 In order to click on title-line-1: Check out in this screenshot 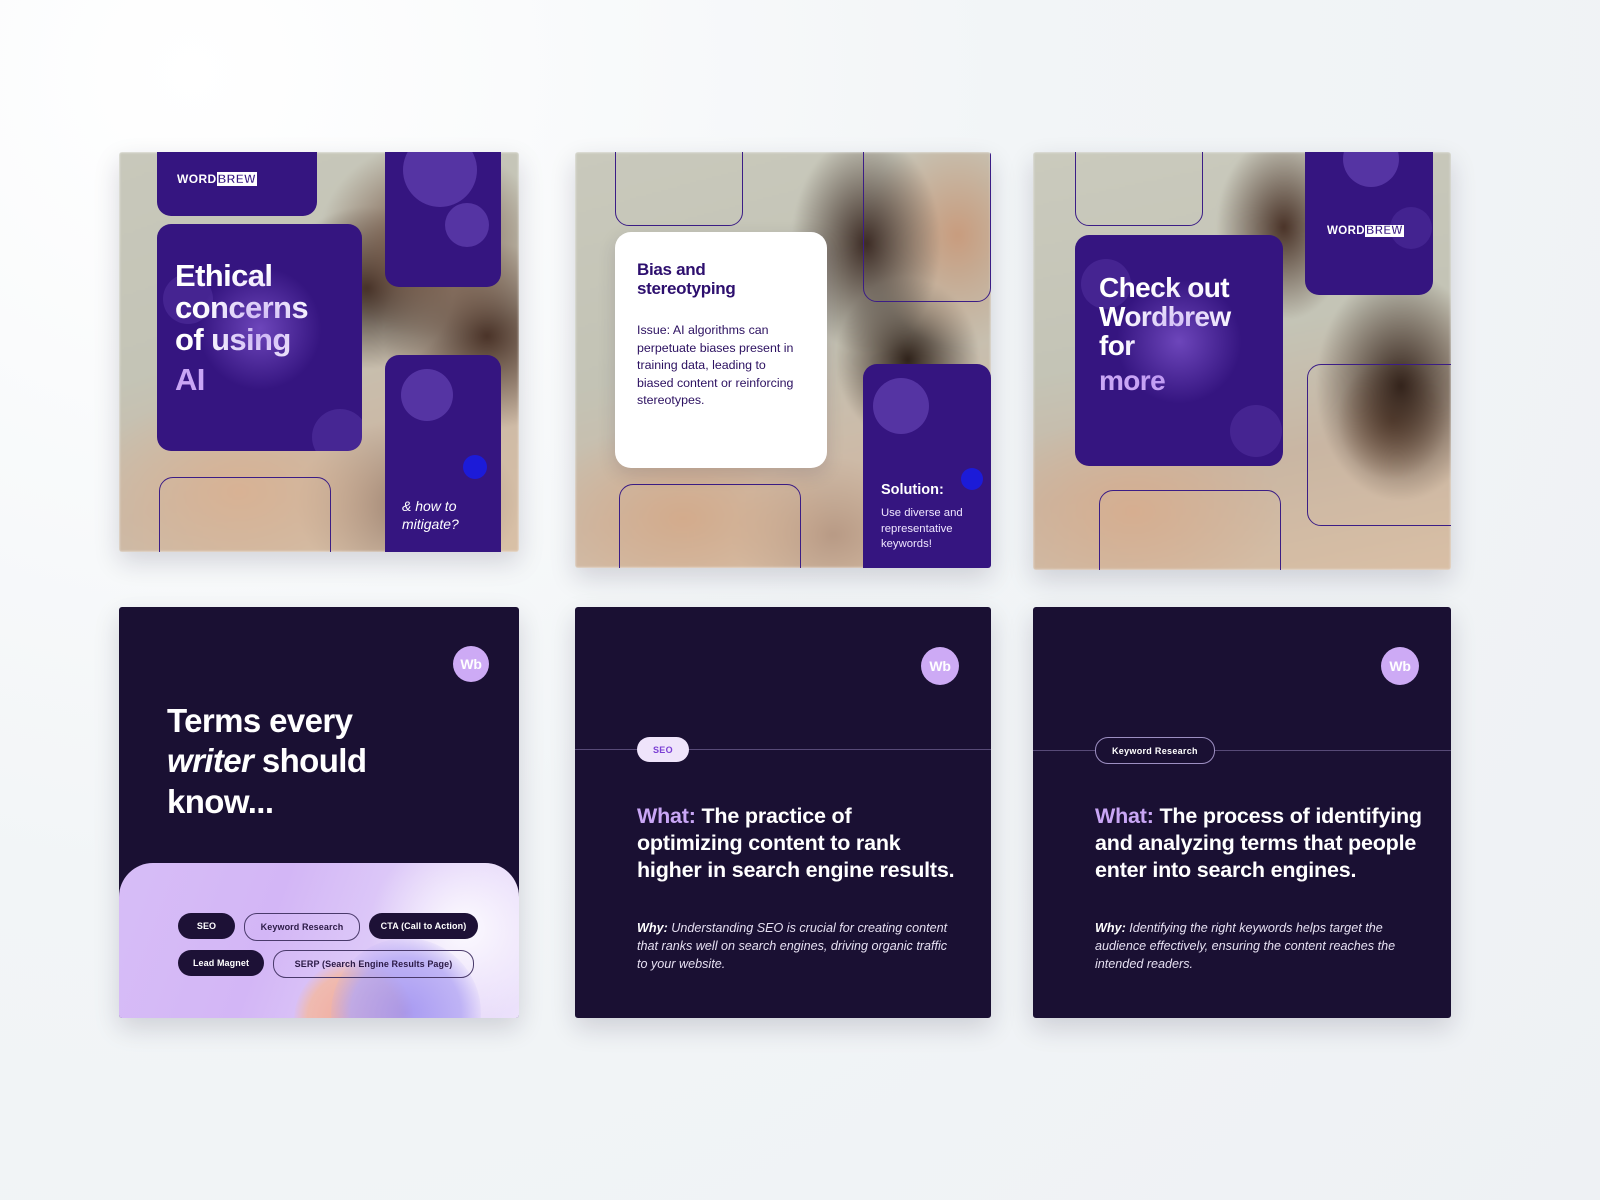, I will do `click(1164, 287)`.